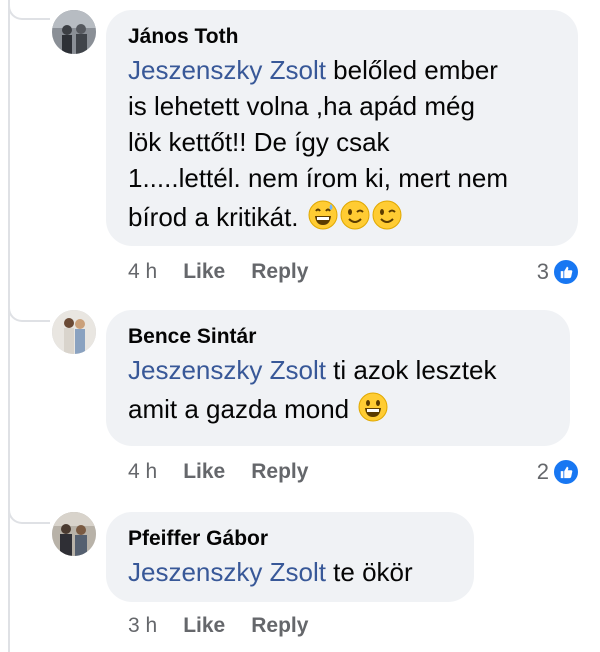 This screenshot has width=600, height=652. Describe the element at coordinates (318, 178) in the screenshot. I see `comment-text-line: 1.....lettél. nem írom ki, mert nem` at that location.